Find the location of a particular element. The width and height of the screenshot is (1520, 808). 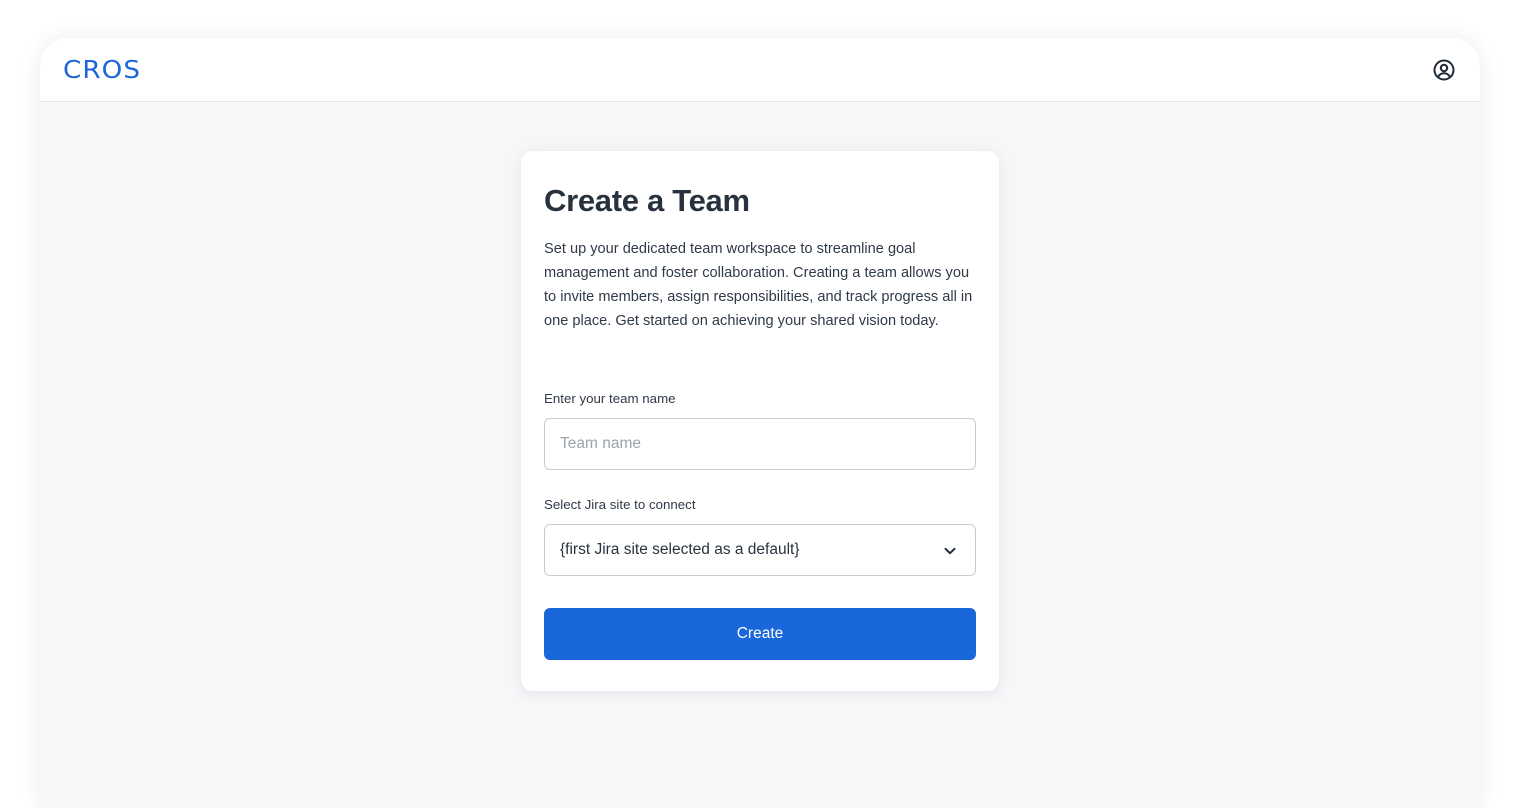

jira-site-select: {first Jira site selected as a default} is located at coordinates (760, 550).